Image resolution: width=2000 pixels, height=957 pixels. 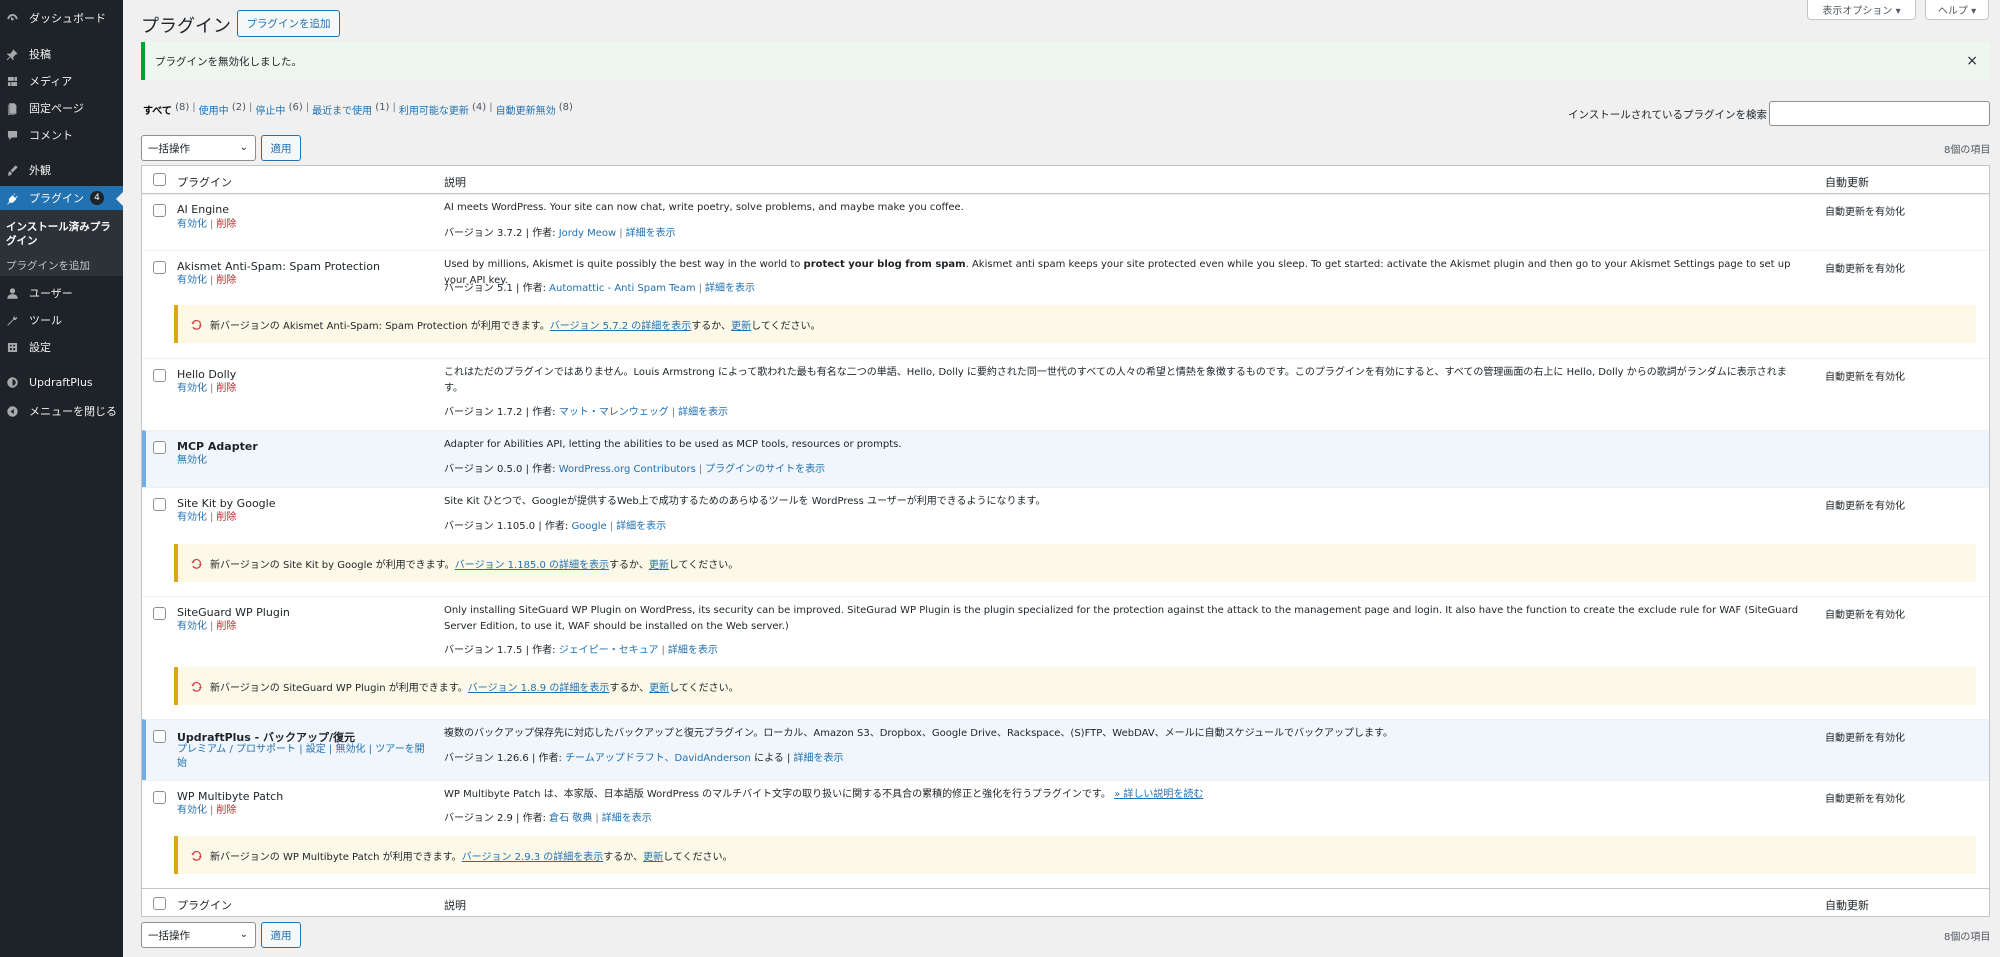 What do you see at coordinates (196, 855) in the screenshot?
I see `update-icon` at bounding box center [196, 855].